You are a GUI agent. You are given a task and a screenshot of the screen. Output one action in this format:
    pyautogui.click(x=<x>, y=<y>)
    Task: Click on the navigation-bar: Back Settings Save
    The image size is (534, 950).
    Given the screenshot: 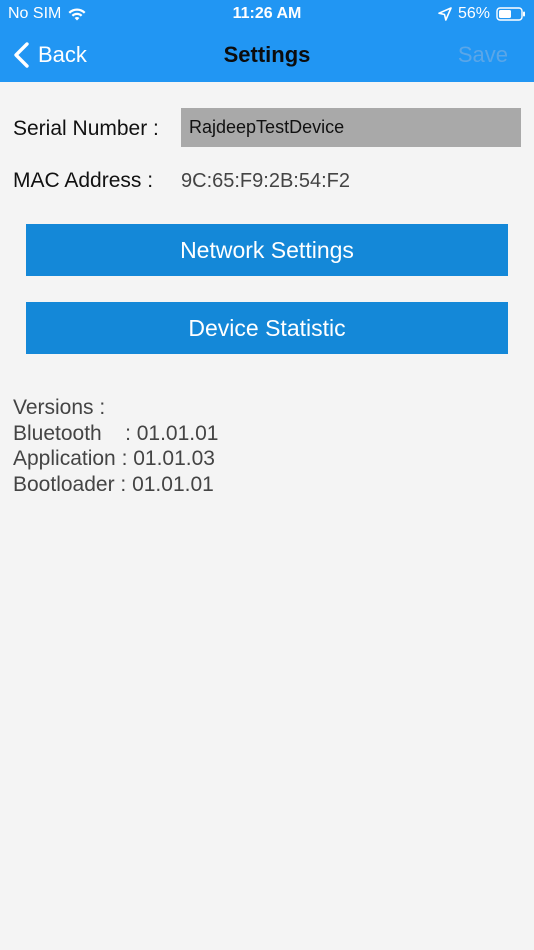 What is the action you would take?
    pyautogui.click(x=267, y=55)
    